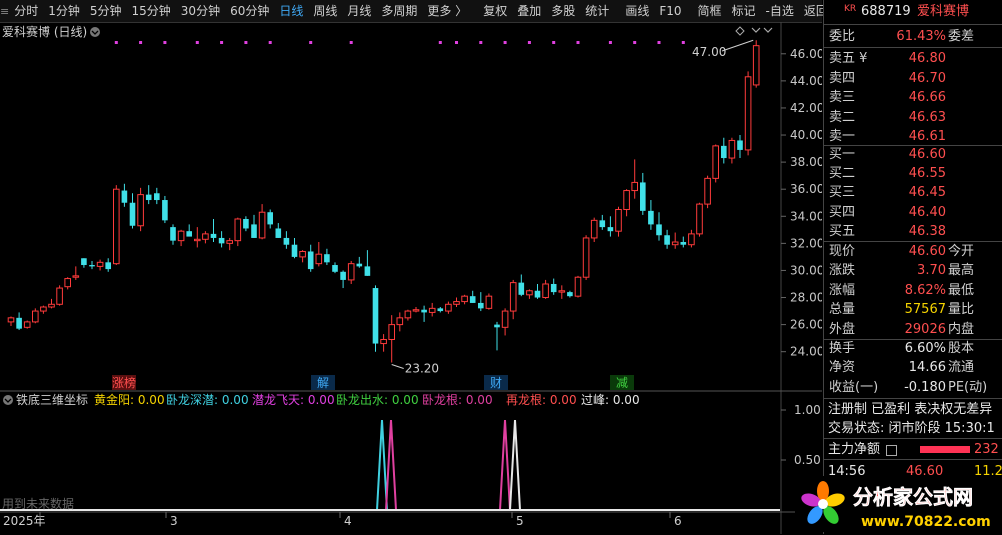  Describe the element at coordinates (26, 11) in the screenshot. I see `toolbar-item-0: 分时` at that location.